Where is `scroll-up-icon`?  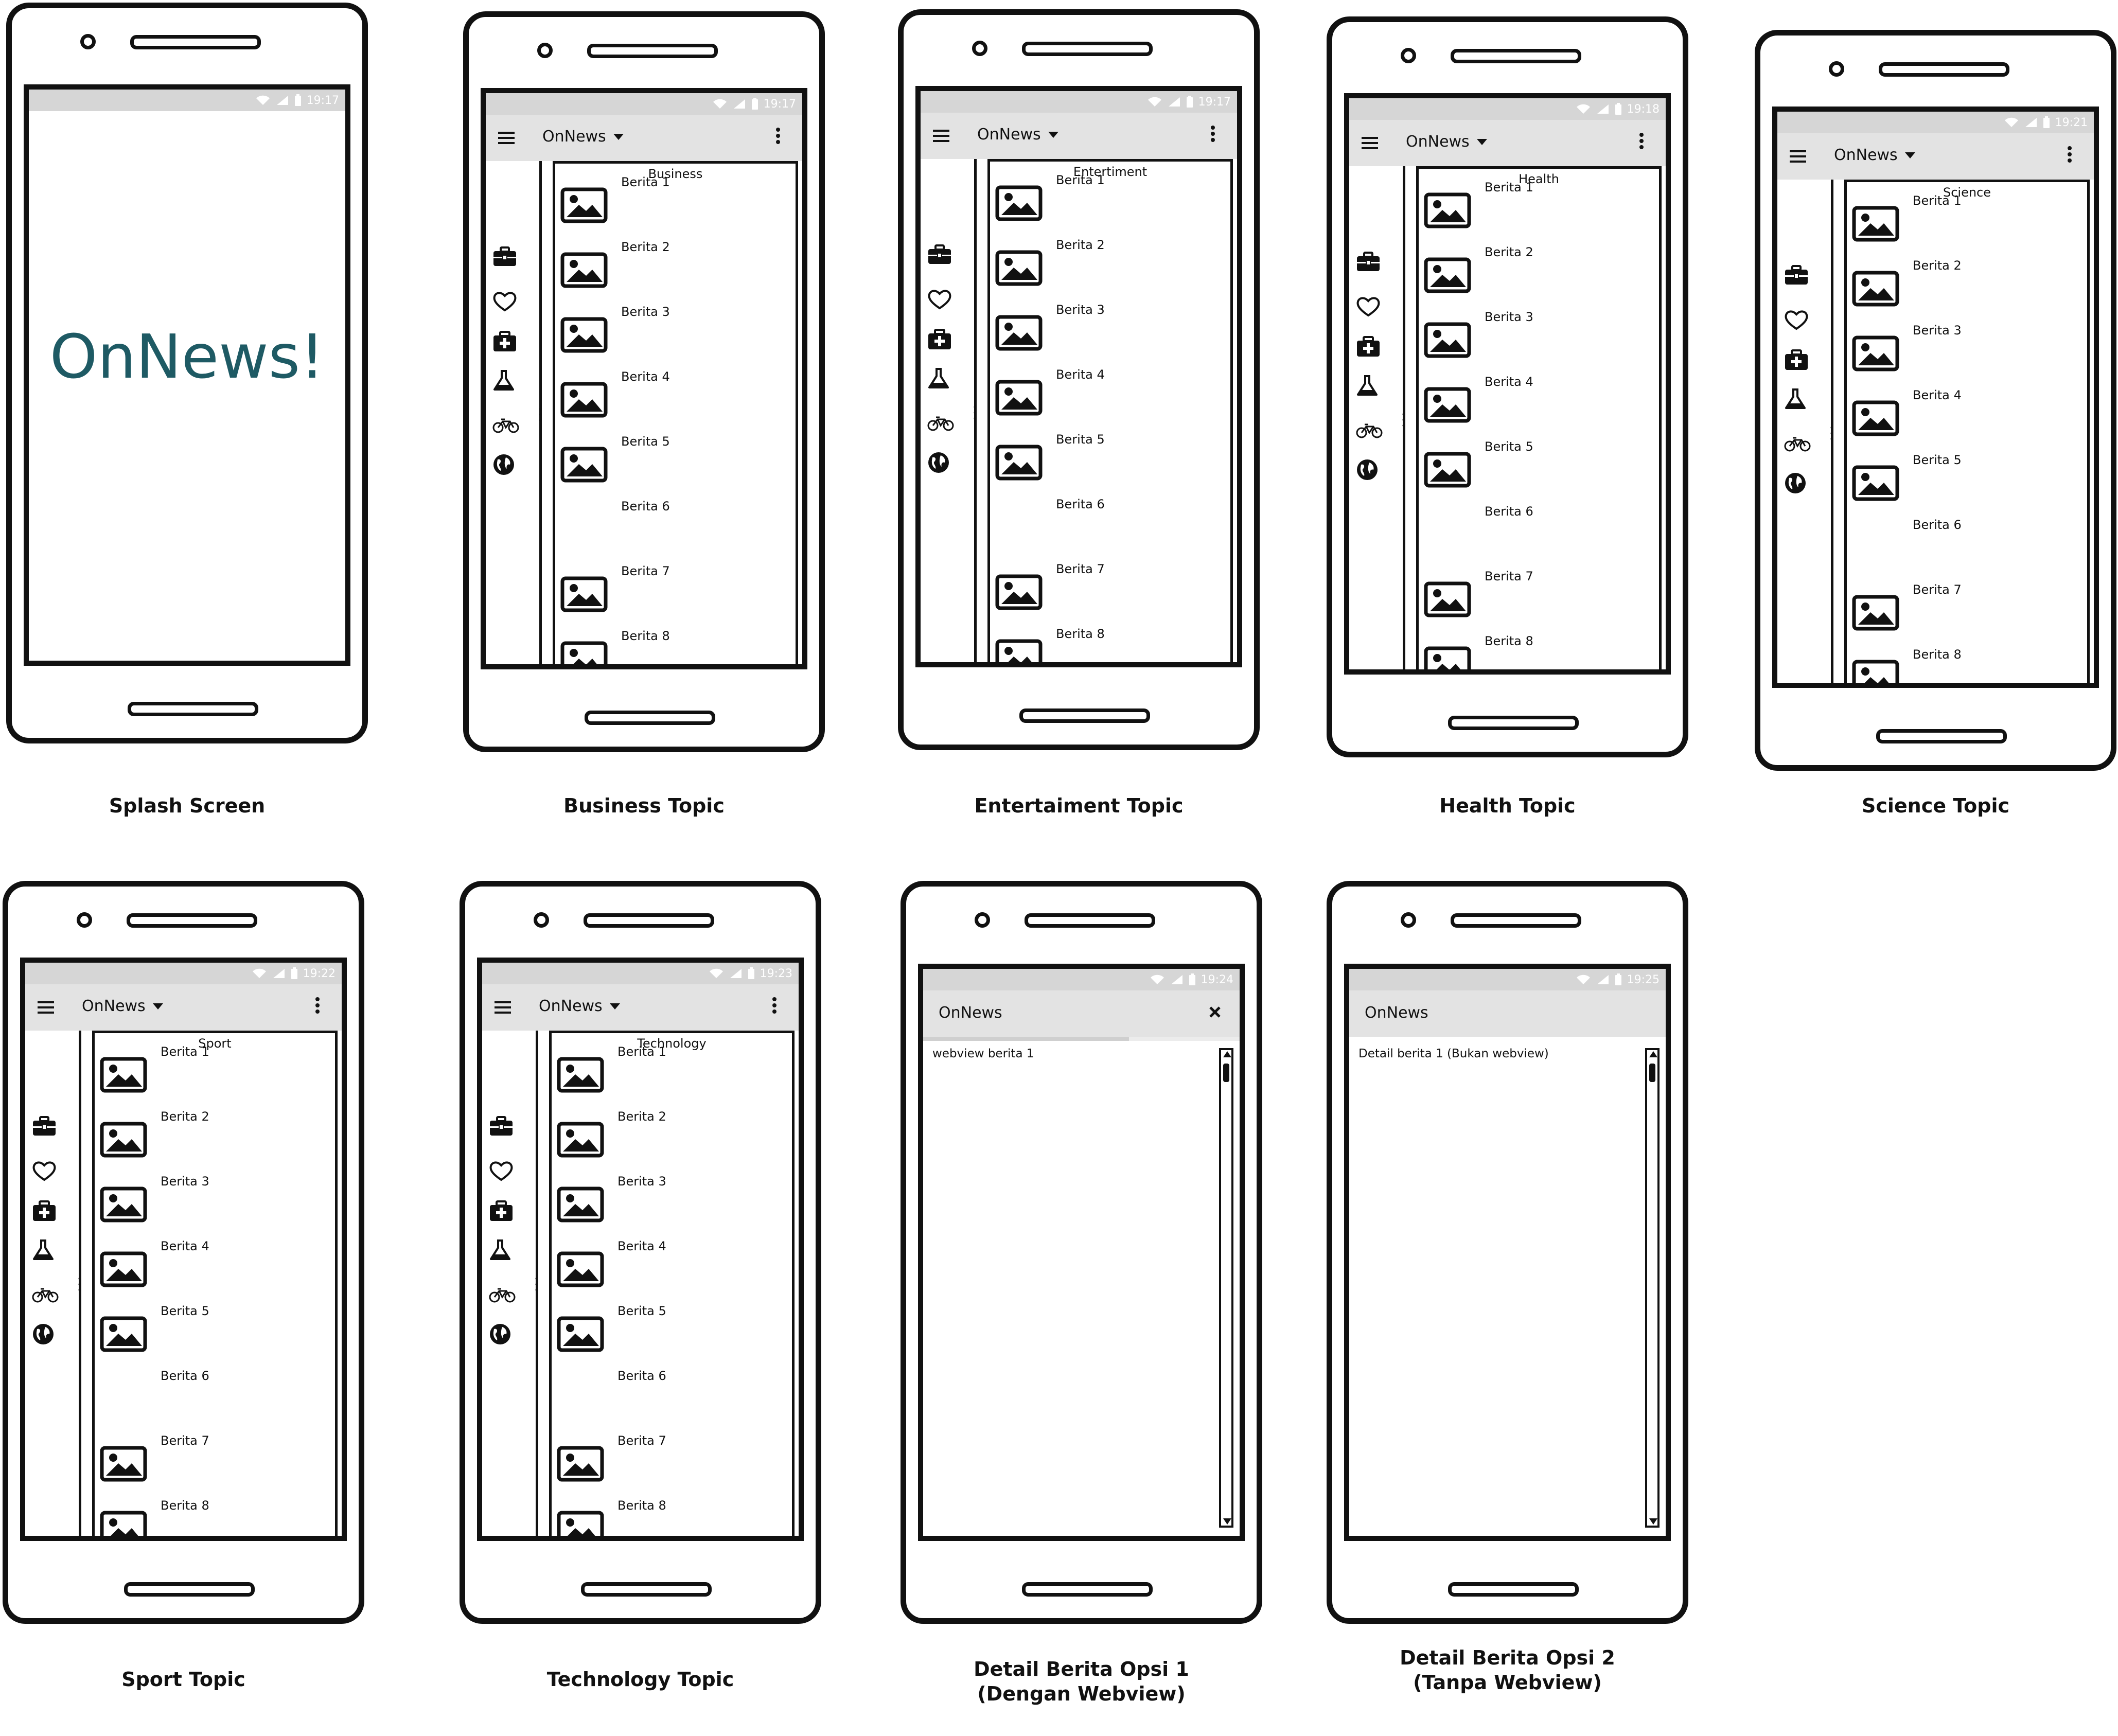
scroll-up-icon is located at coordinates (1227, 1054).